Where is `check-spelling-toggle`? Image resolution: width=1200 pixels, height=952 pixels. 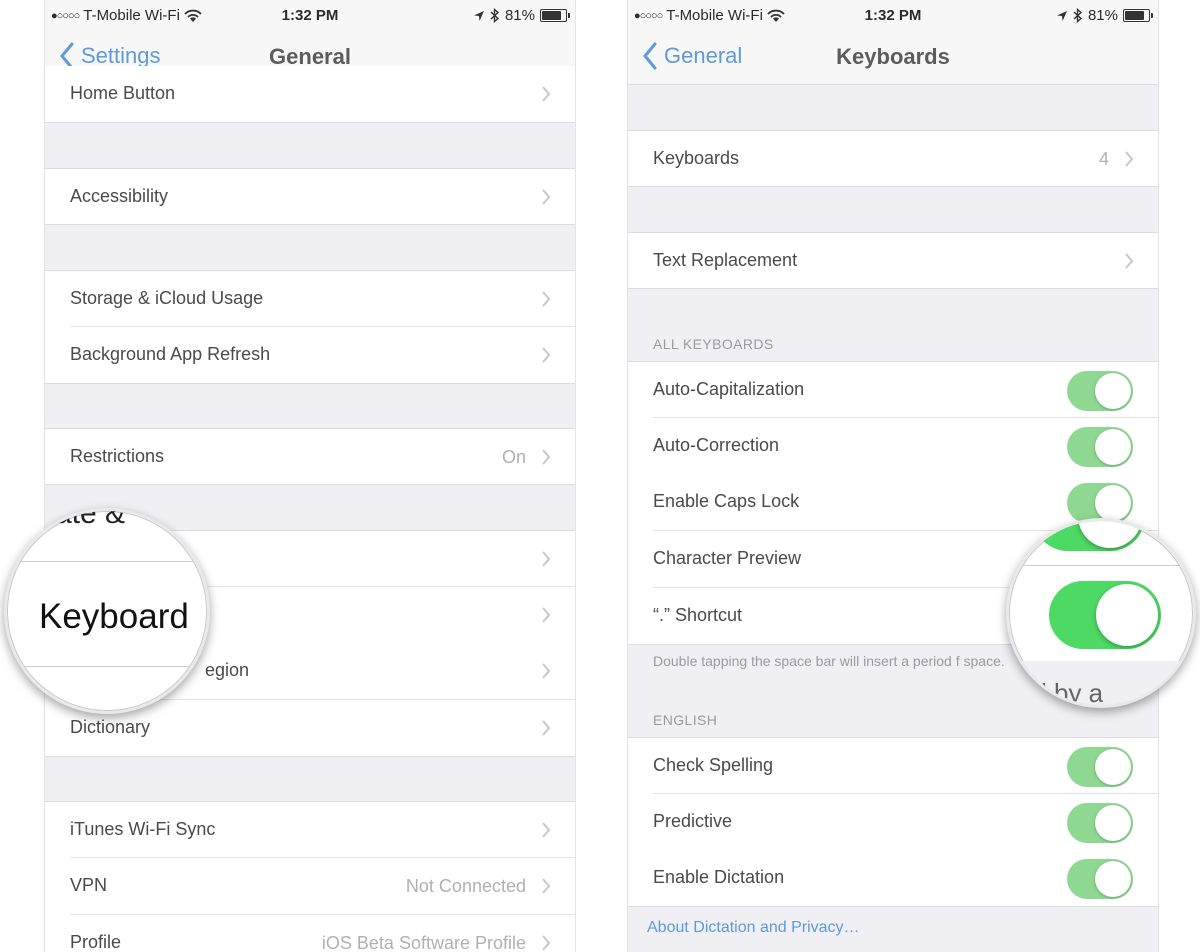 check-spelling-toggle is located at coordinates (1100, 767).